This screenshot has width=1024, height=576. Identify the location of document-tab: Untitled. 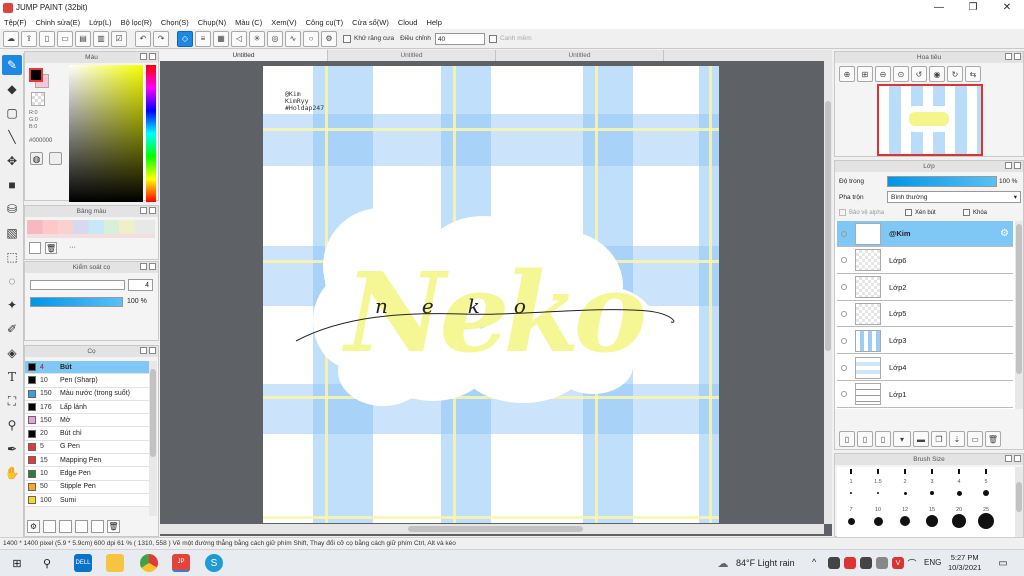
(580, 55).